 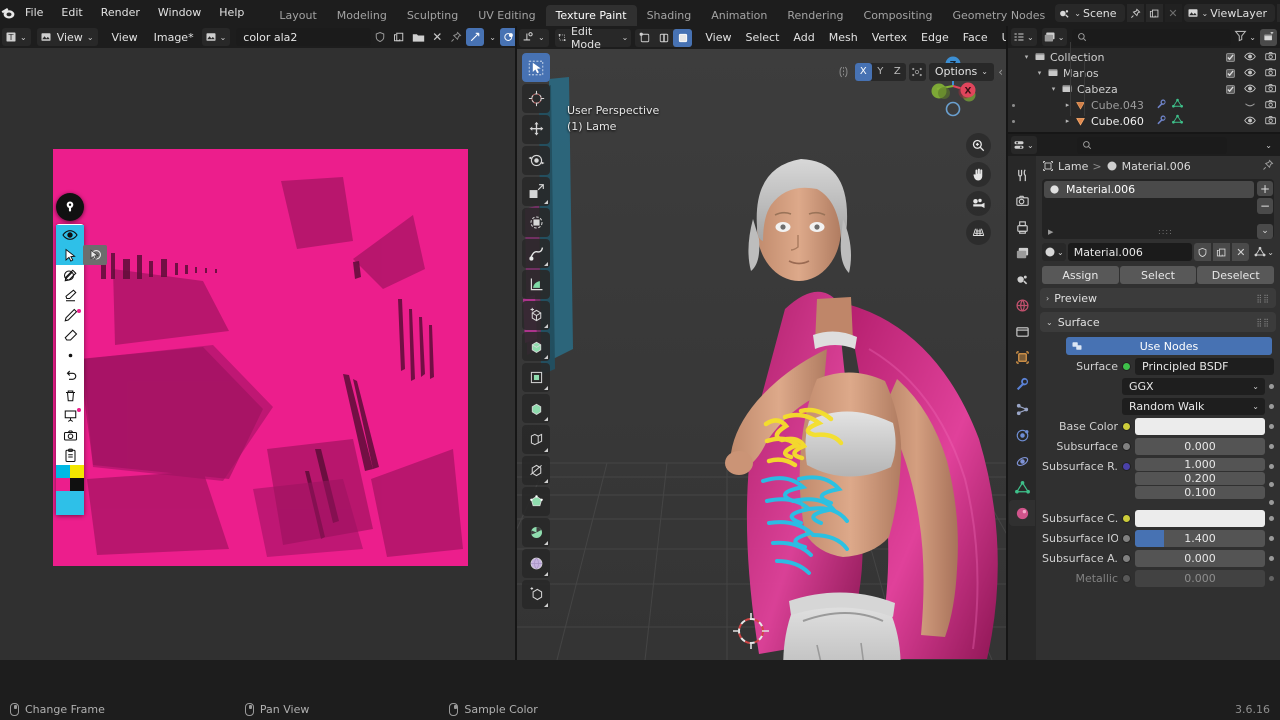 What do you see at coordinates (1022, 487) in the screenshot?
I see `data-tab` at bounding box center [1022, 487].